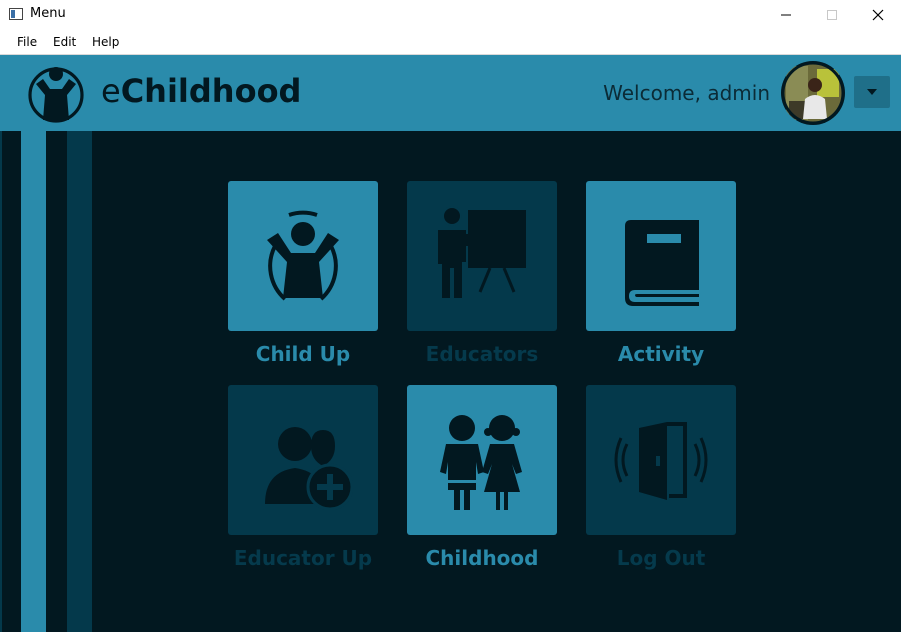  I want to click on tile-child-up-label: Child Up, so click(303, 354).